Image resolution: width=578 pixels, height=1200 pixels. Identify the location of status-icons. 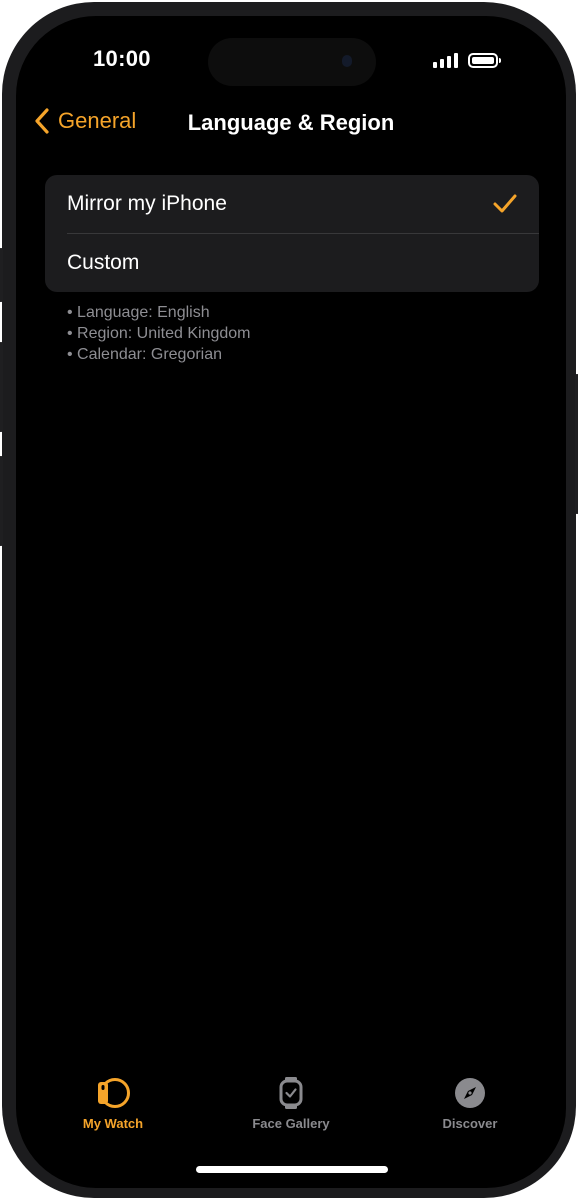
(467, 60).